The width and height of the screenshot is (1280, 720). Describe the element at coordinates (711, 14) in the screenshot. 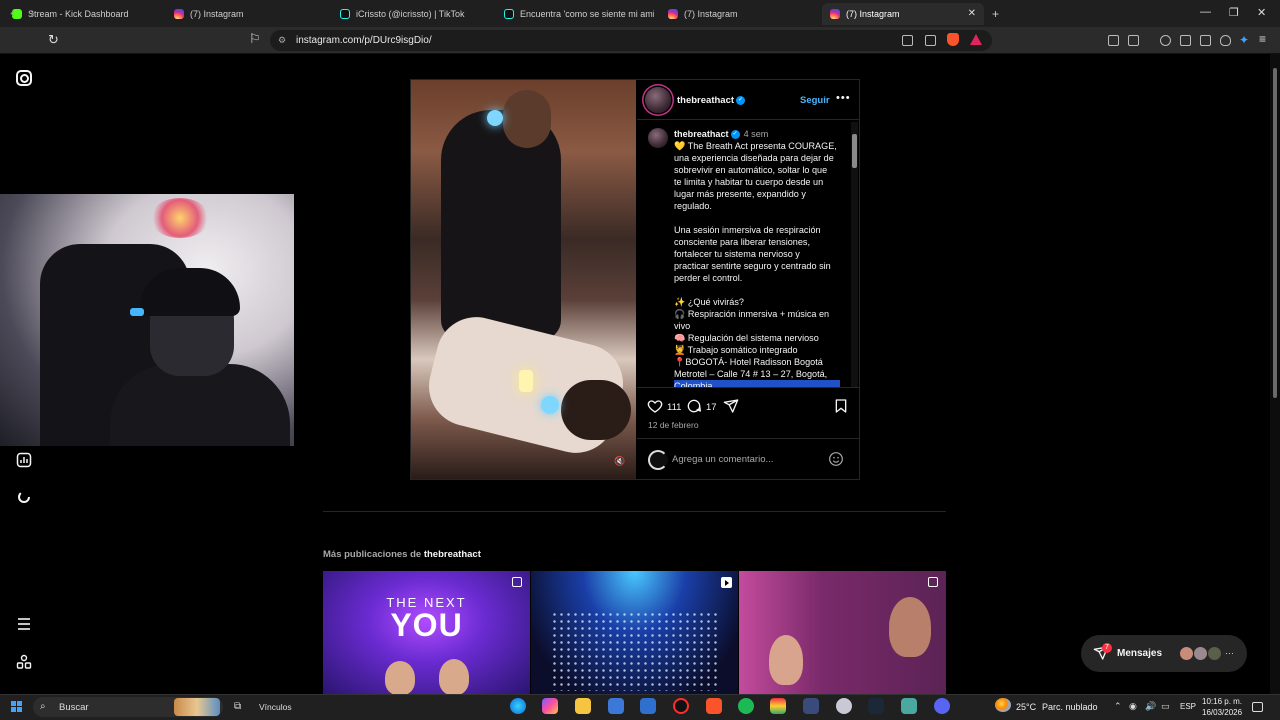

I see `tab-label: (7) Instagram` at that location.